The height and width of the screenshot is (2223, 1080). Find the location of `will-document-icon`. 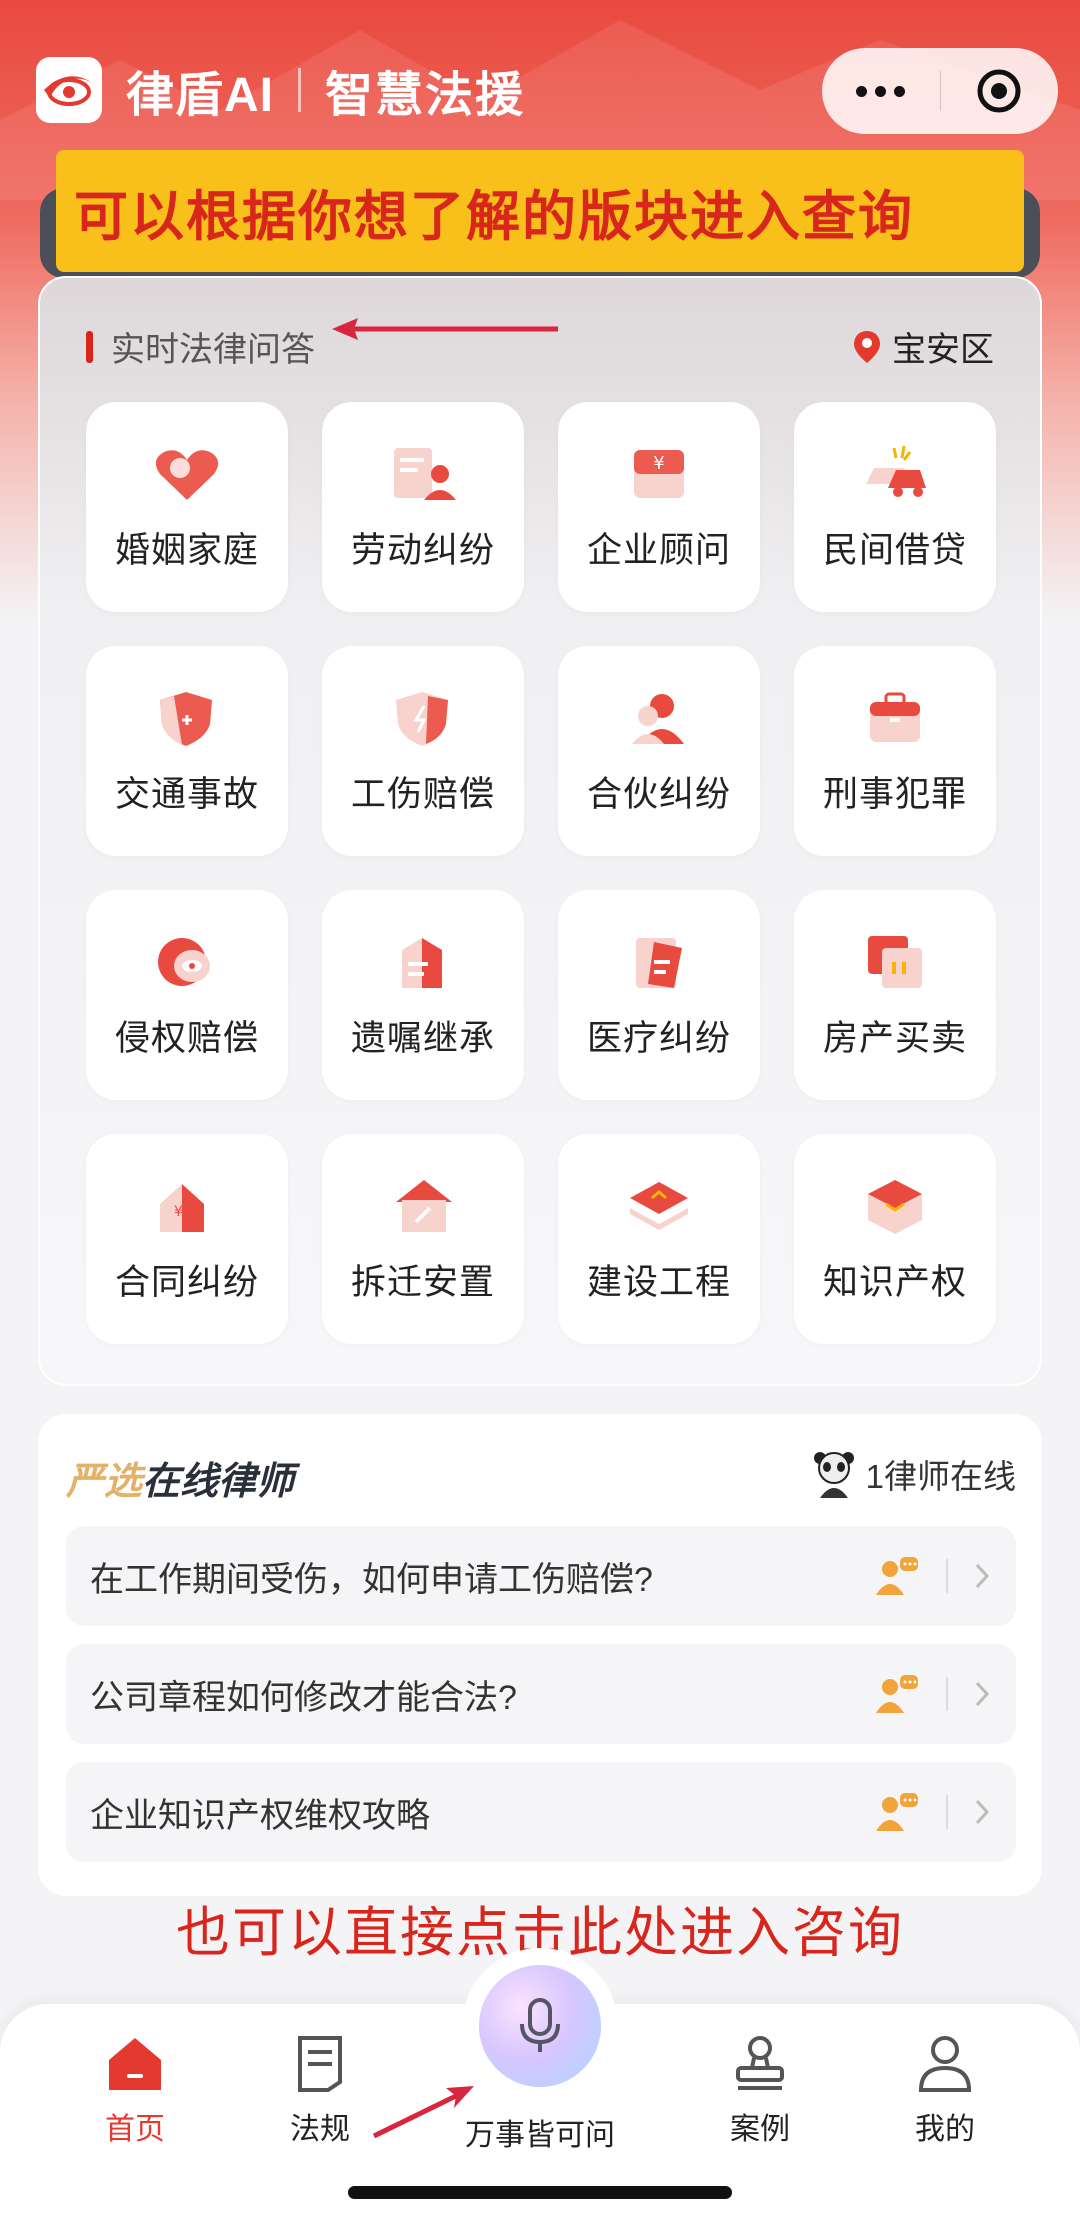

will-document-icon is located at coordinates (422, 963).